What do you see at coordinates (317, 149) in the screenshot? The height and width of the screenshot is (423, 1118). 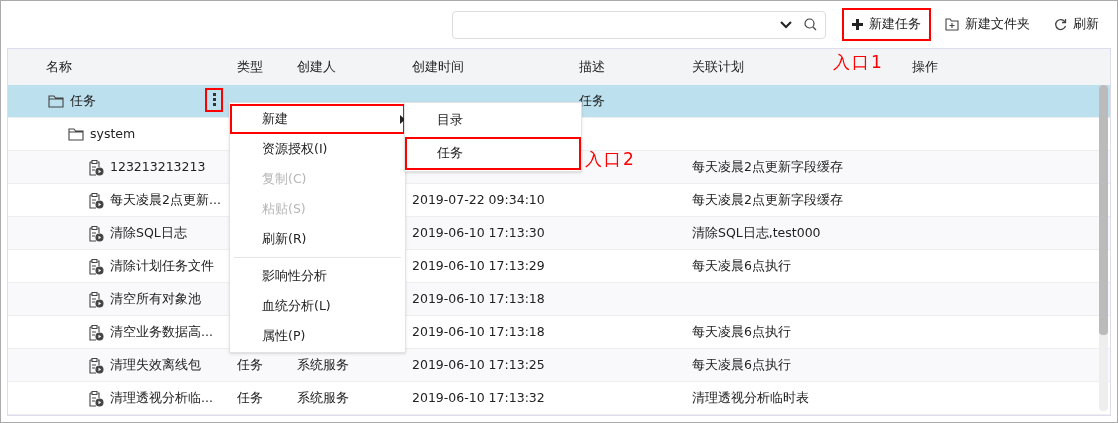 I see `menu-item: 资源授权(I)` at bounding box center [317, 149].